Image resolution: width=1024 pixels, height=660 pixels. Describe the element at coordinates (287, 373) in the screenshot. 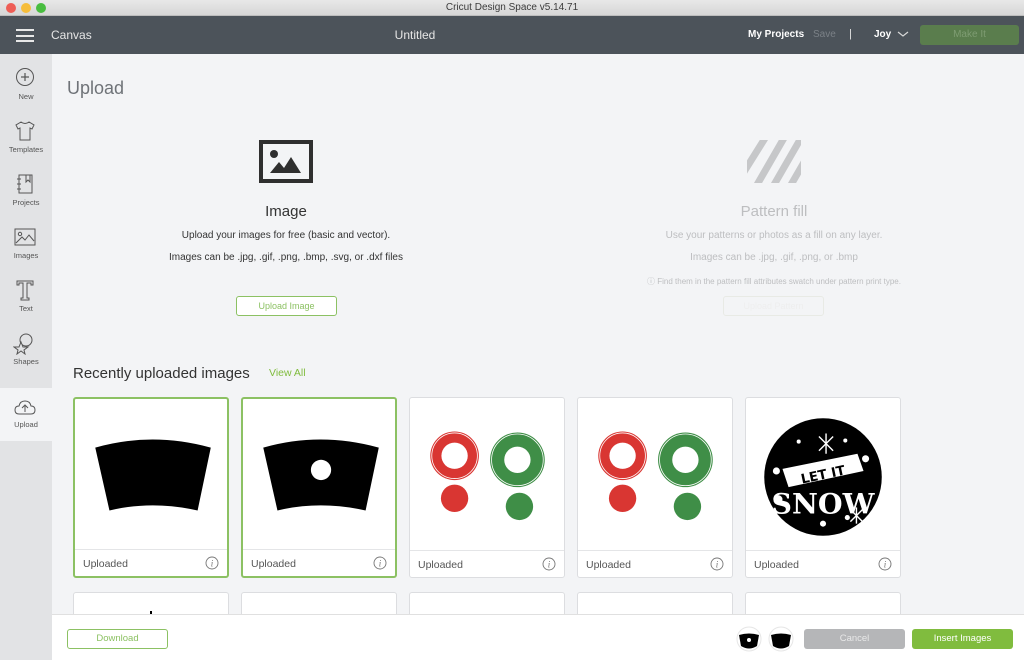

I see `view-all-link: View All` at that location.